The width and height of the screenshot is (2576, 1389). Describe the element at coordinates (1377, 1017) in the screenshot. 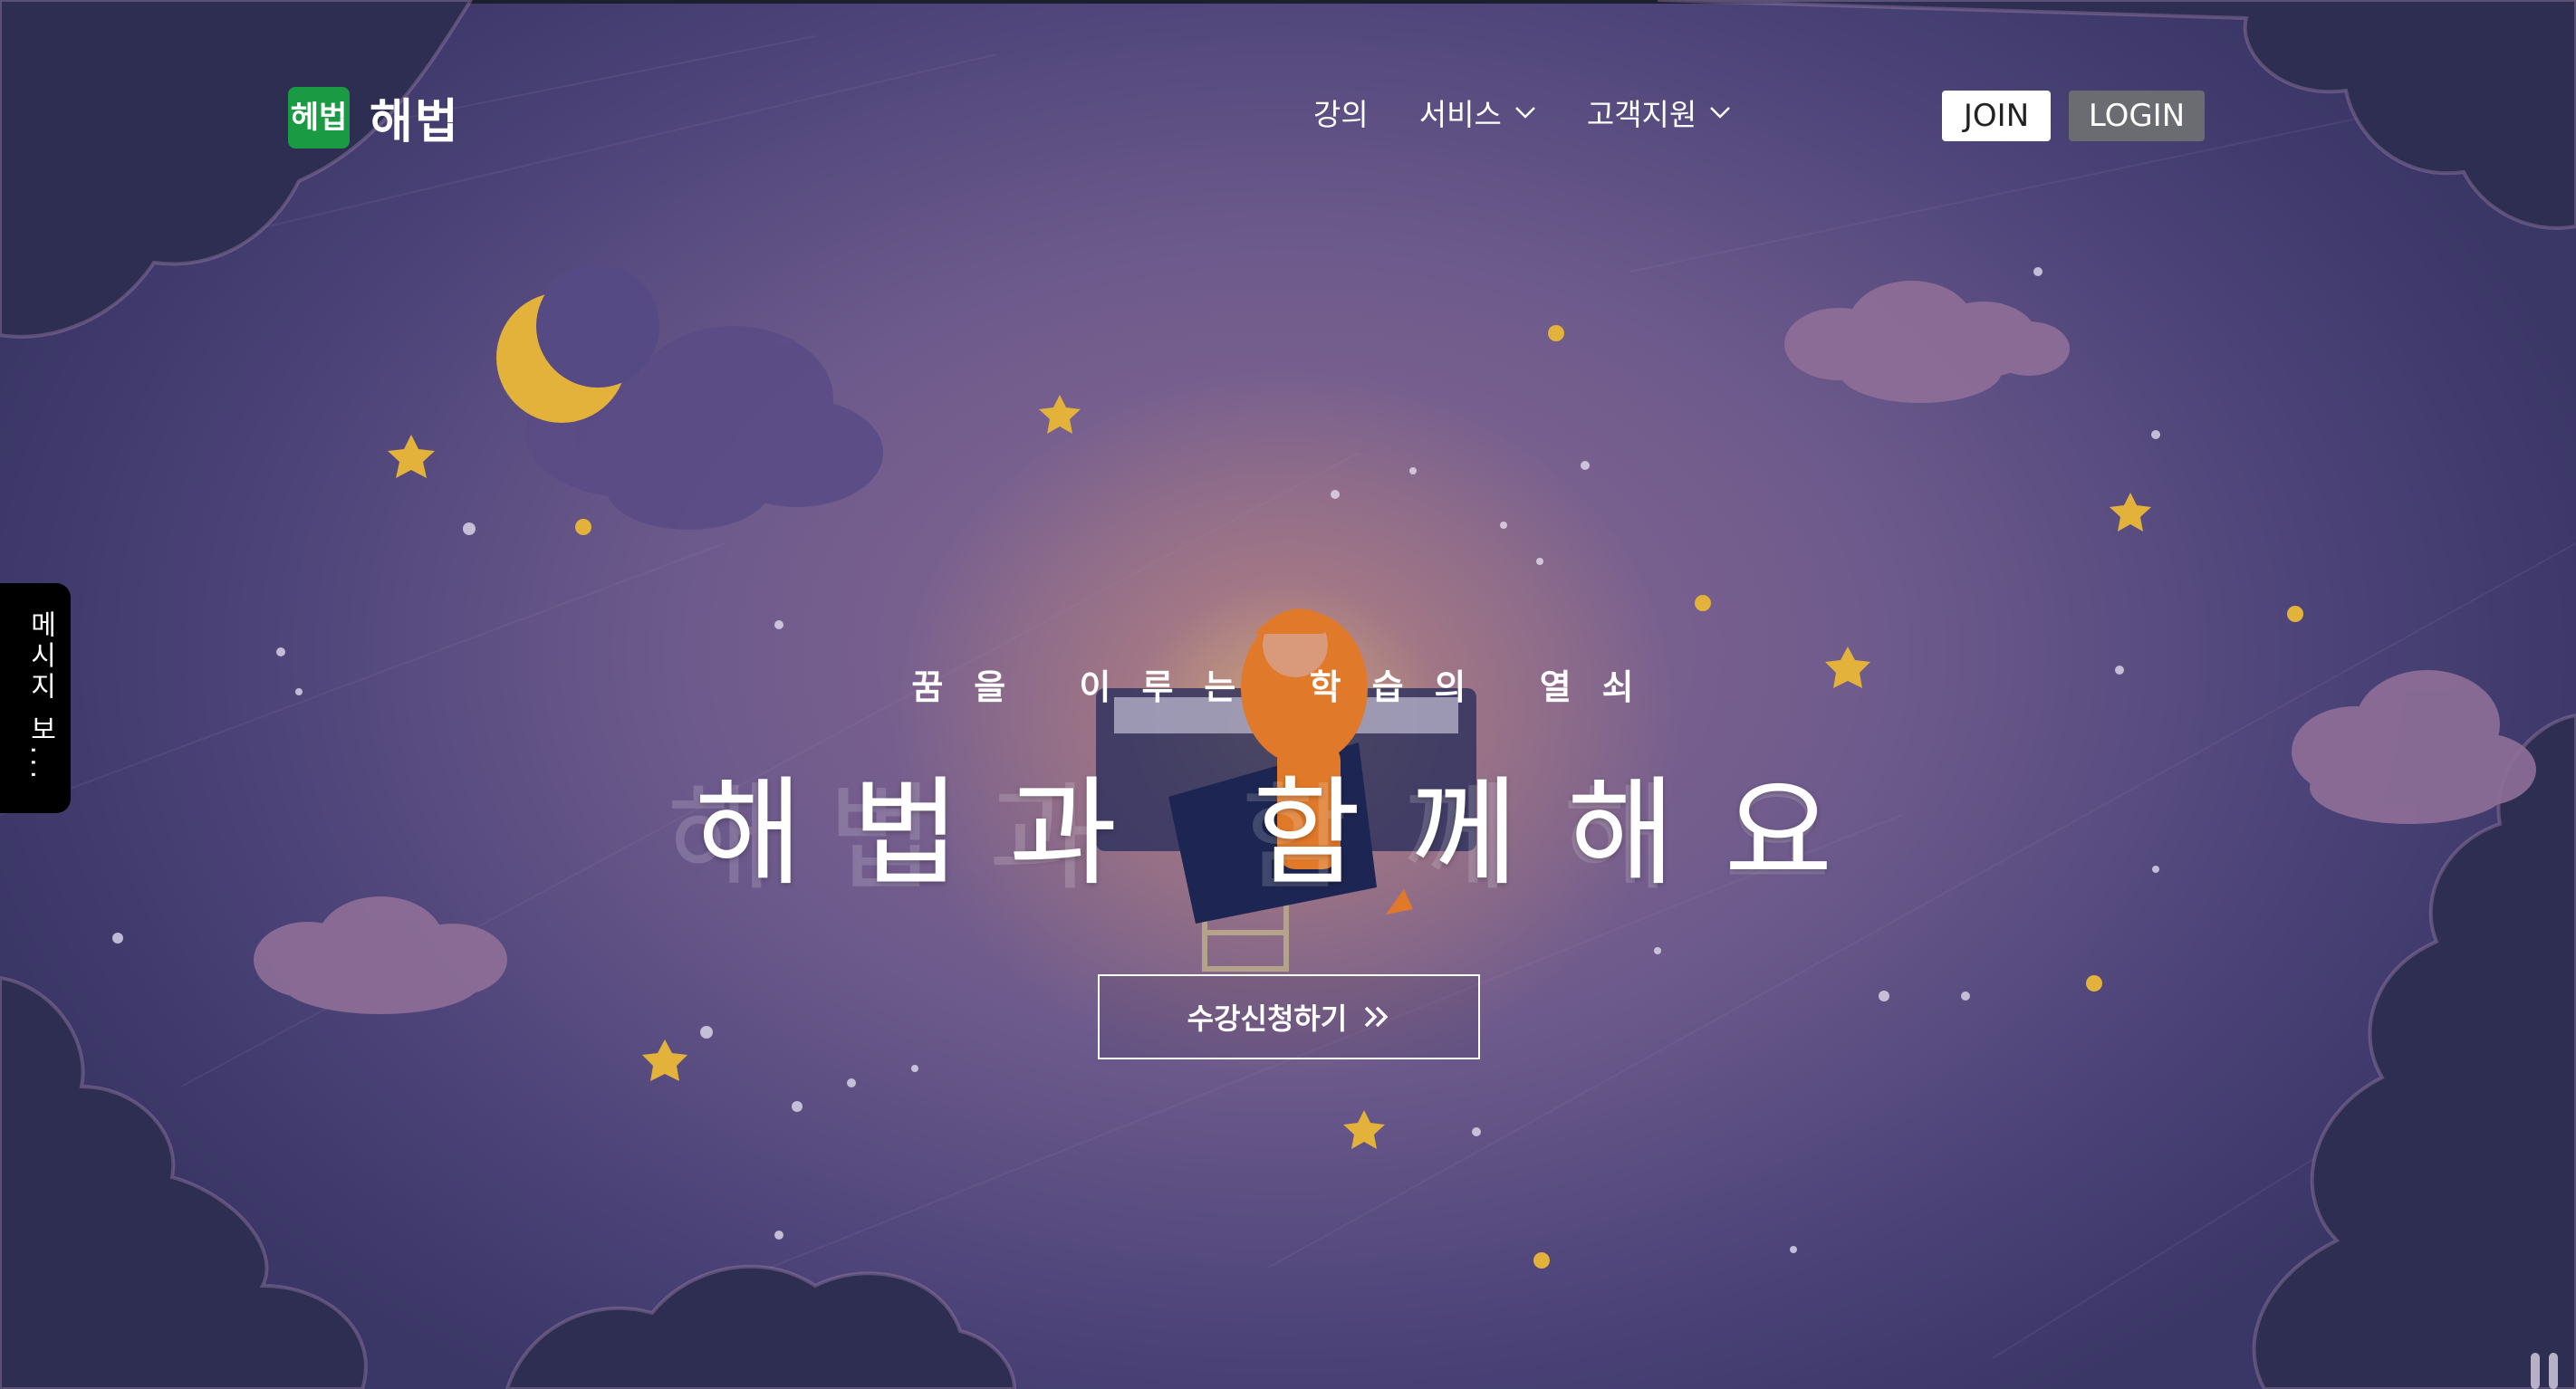

I see `double-chevron-right-icon` at that location.